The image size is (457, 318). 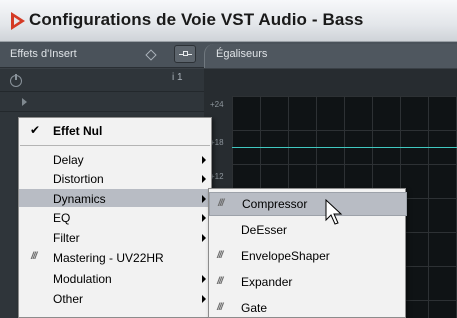 I want to click on menu-item-modulation: Modulation, so click(x=115, y=278).